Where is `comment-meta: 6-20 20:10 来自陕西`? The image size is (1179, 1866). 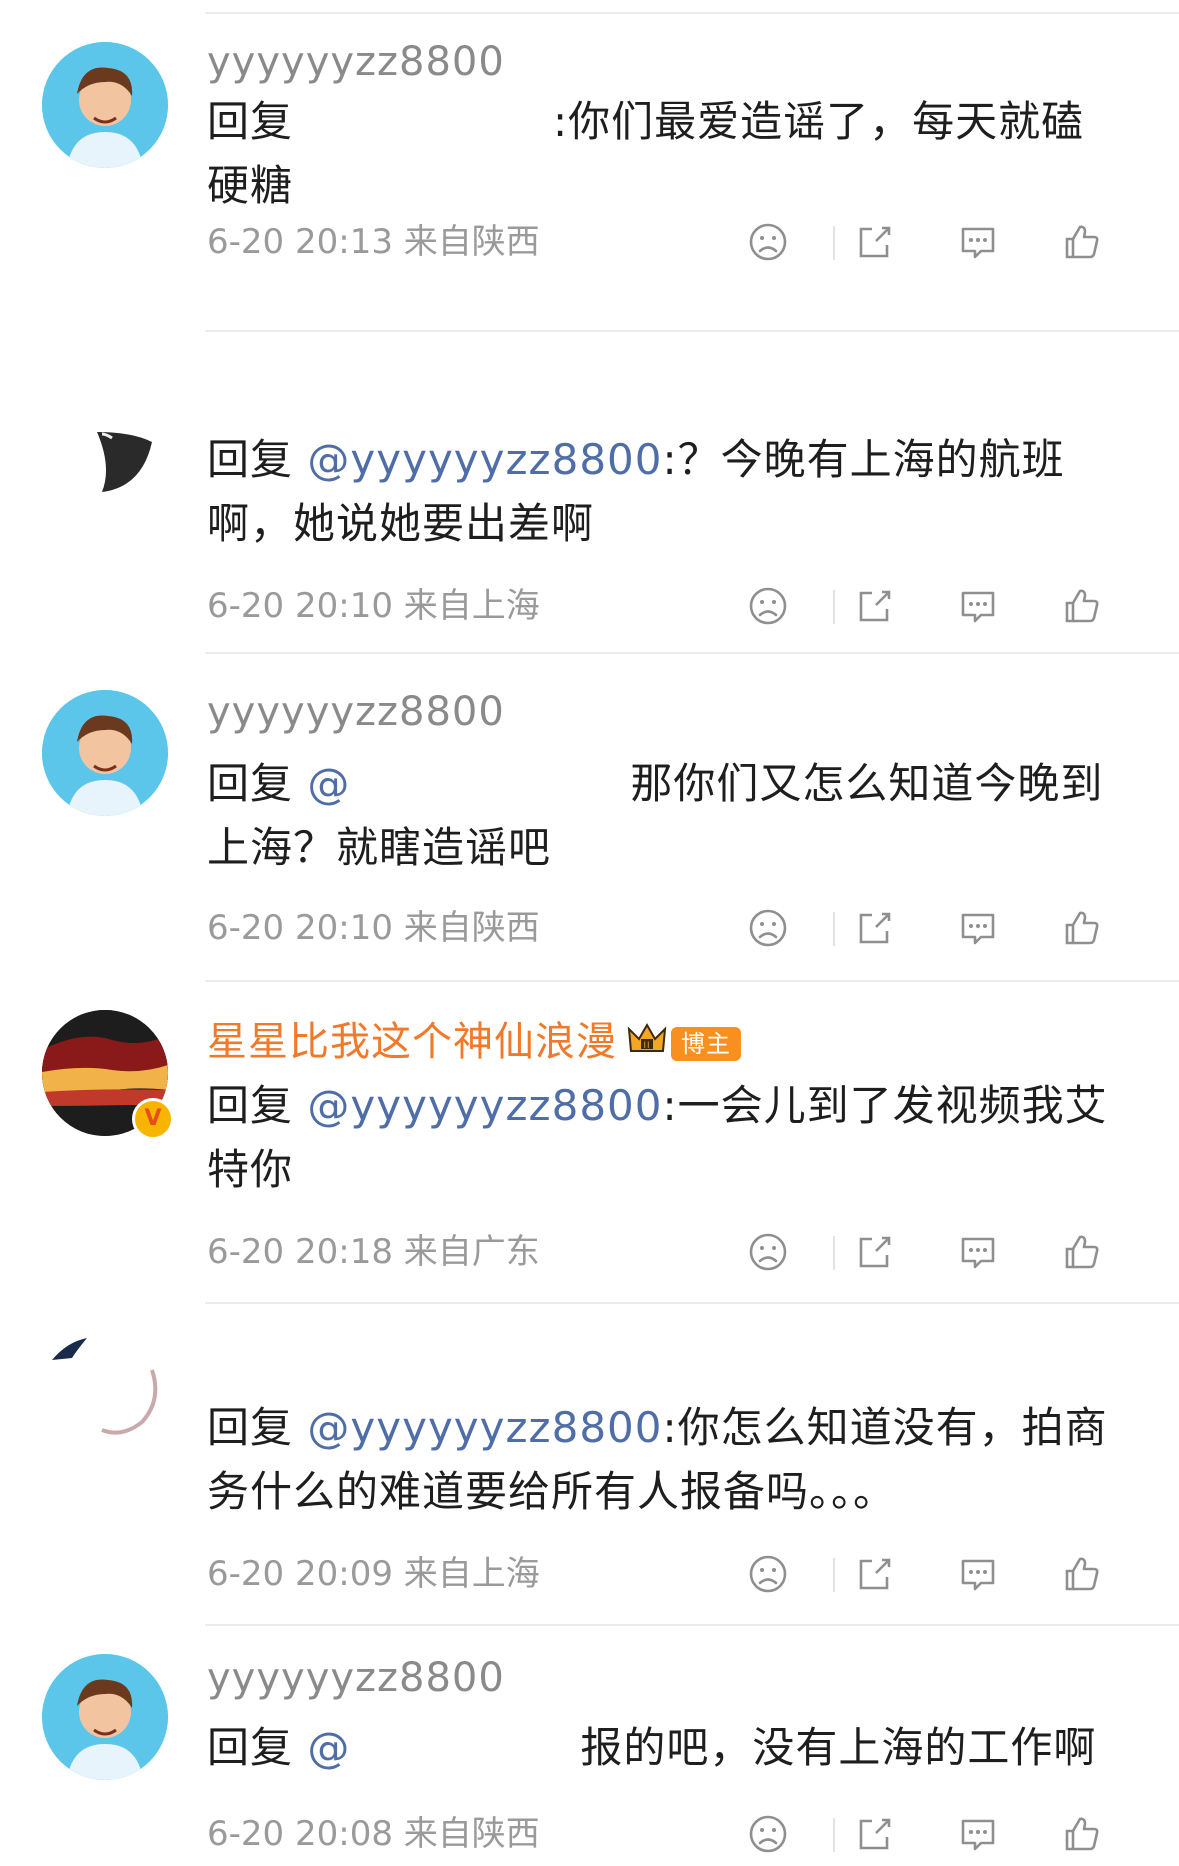 comment-meta: 6-20 20:10 来自陕西 is located at coordinates (373, 928).